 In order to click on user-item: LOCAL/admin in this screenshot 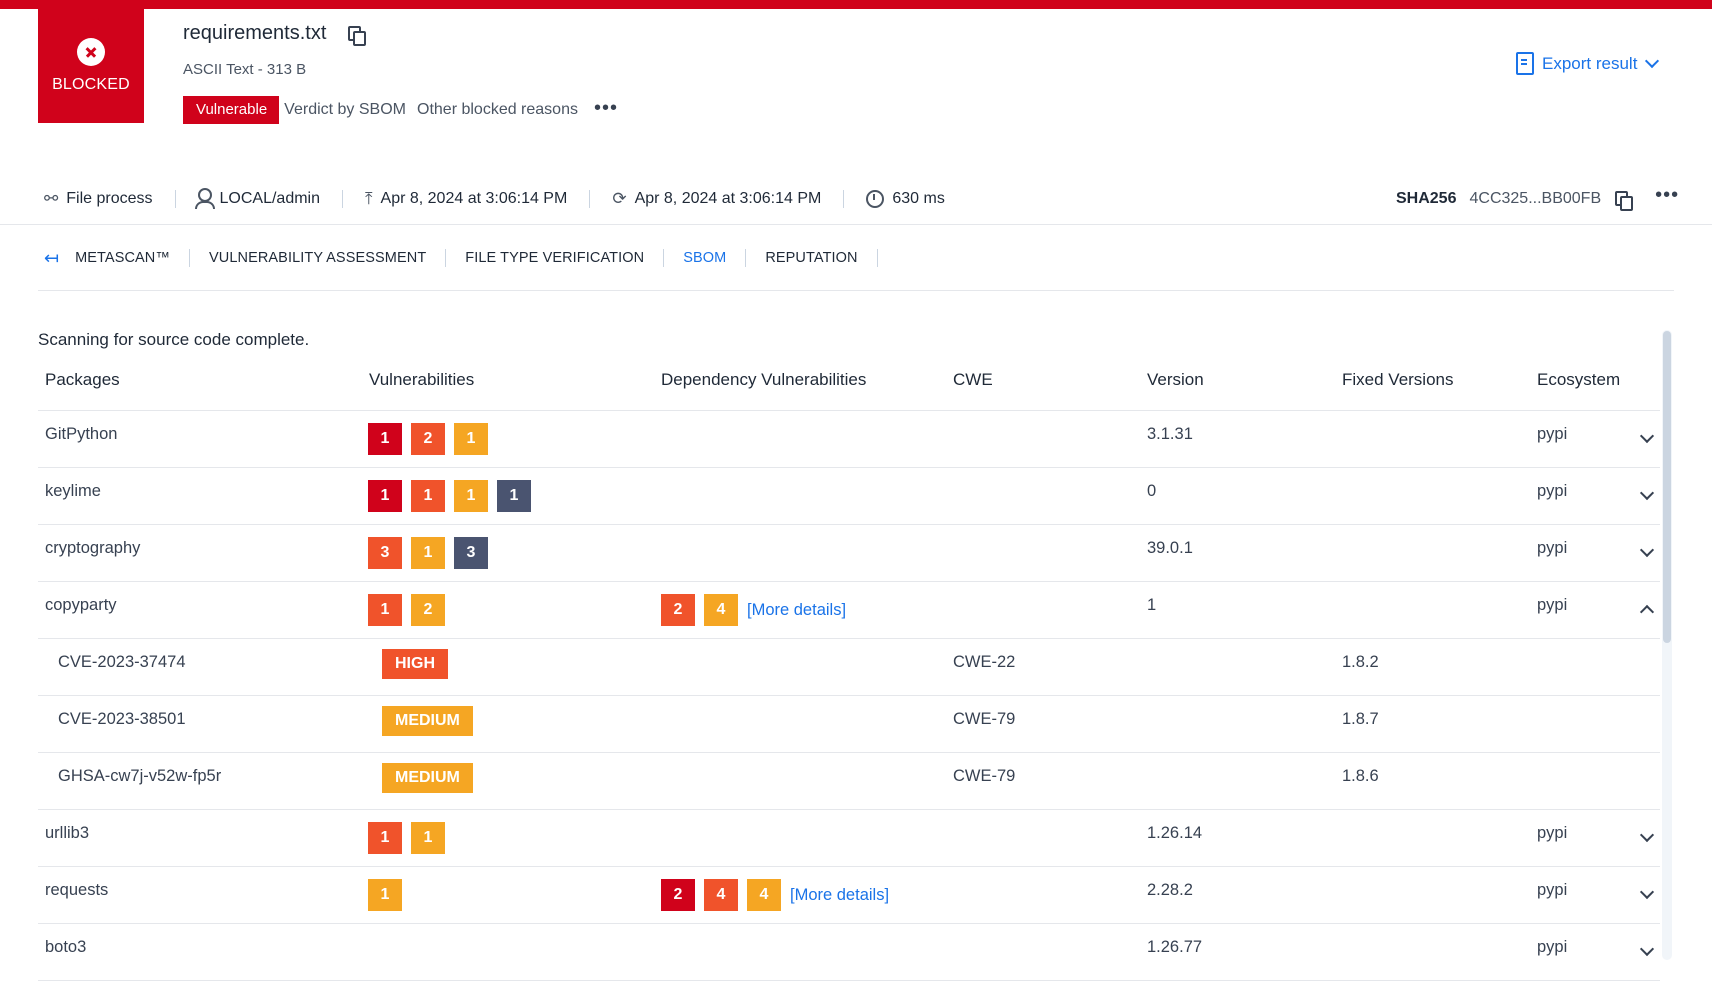, I will do `click(257, 198)`.